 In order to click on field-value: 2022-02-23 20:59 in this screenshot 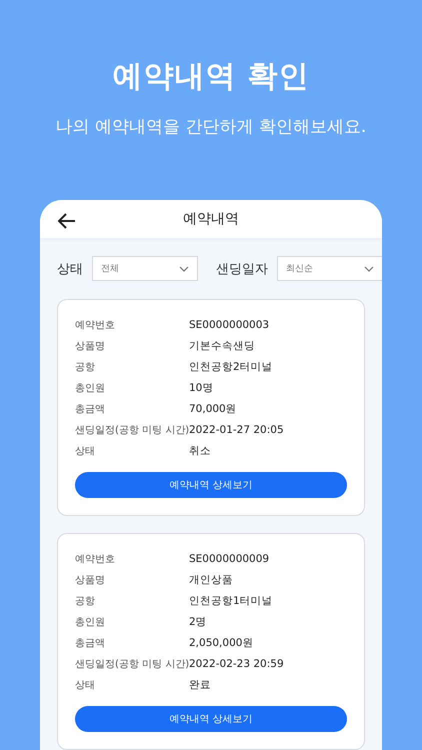, I will do `click(236, 664)`.